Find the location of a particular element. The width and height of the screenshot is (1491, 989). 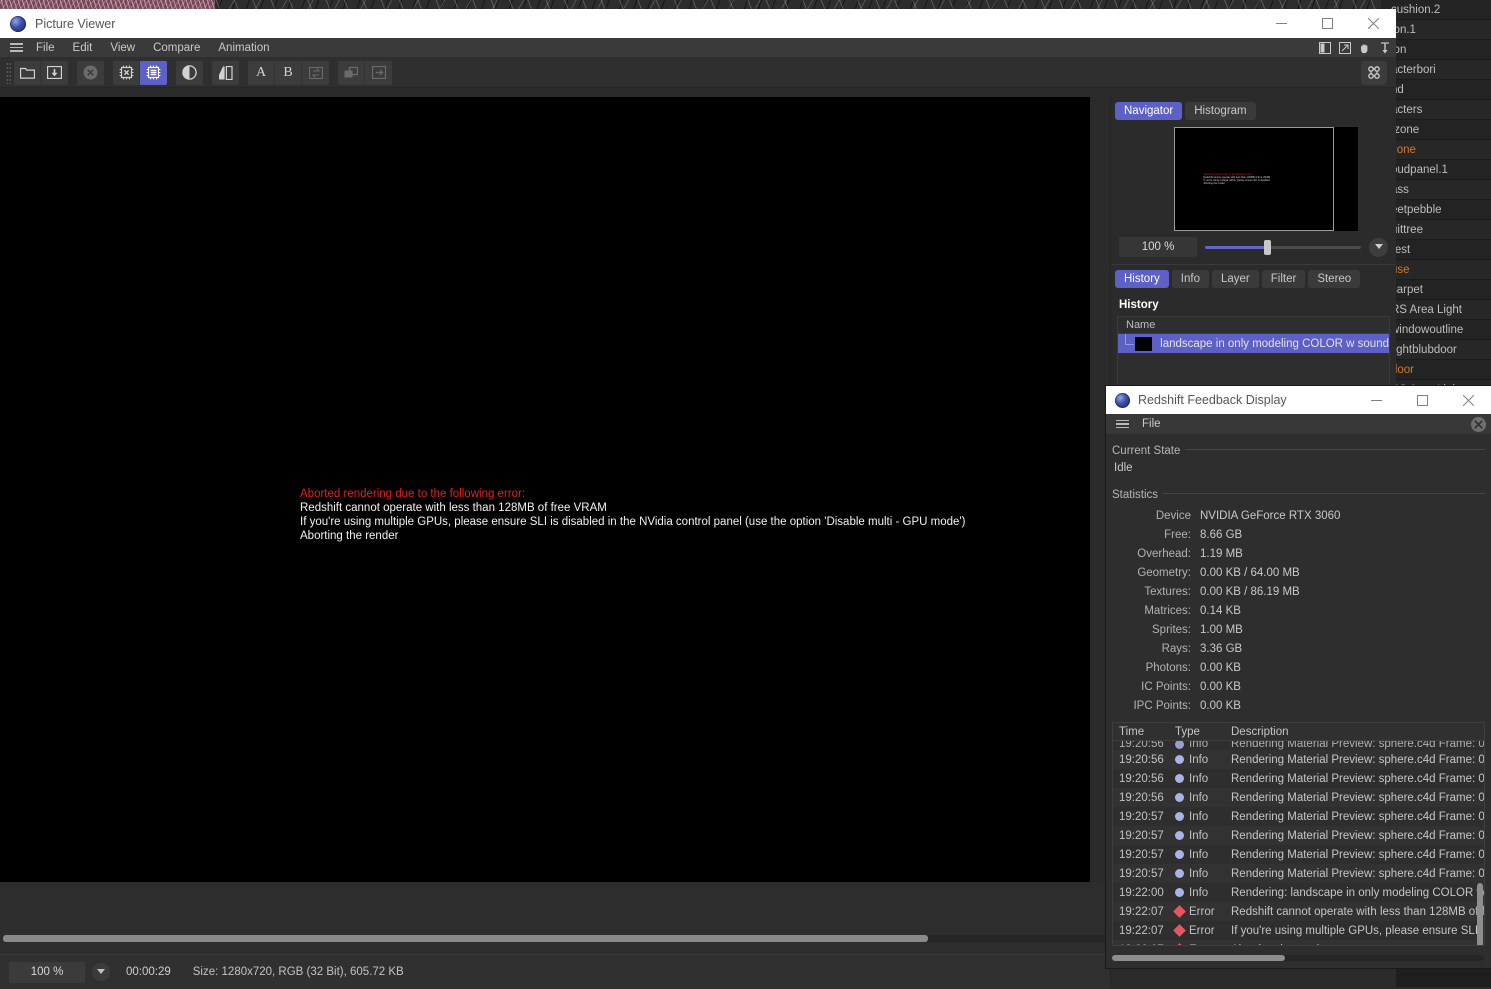

history-row: landscape in only modeling COLOR w sound is located at coordinates (1253, 343).